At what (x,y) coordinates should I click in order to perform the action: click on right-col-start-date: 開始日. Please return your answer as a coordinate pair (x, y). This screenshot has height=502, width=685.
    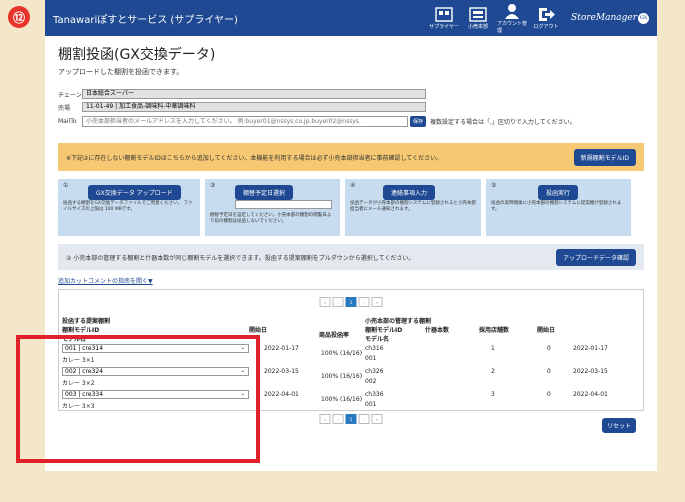
    Looking at the image, I should click on (546, 330).